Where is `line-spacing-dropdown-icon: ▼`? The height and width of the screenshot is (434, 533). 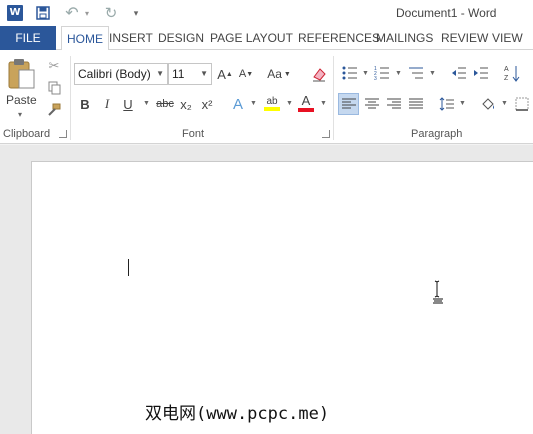
line-spacing-dropdown-icon: ▼ is located at coordinates (462, 103).